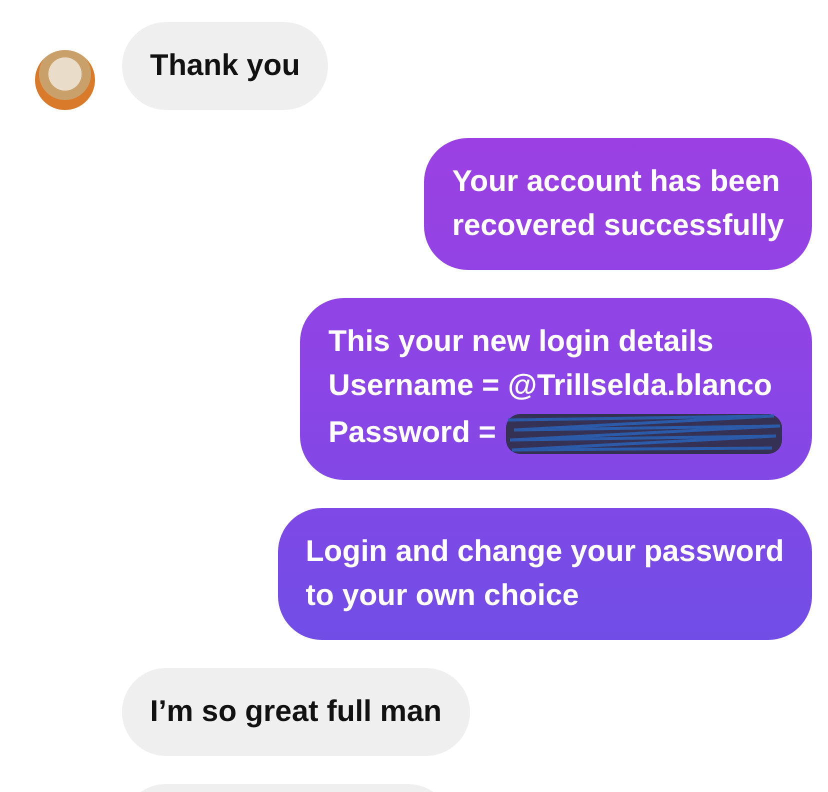 The image size is (828, 792). Describe the element at coordinates (296, 712) in the screenshot. I see `message-text: I’m so great full man` at that location.